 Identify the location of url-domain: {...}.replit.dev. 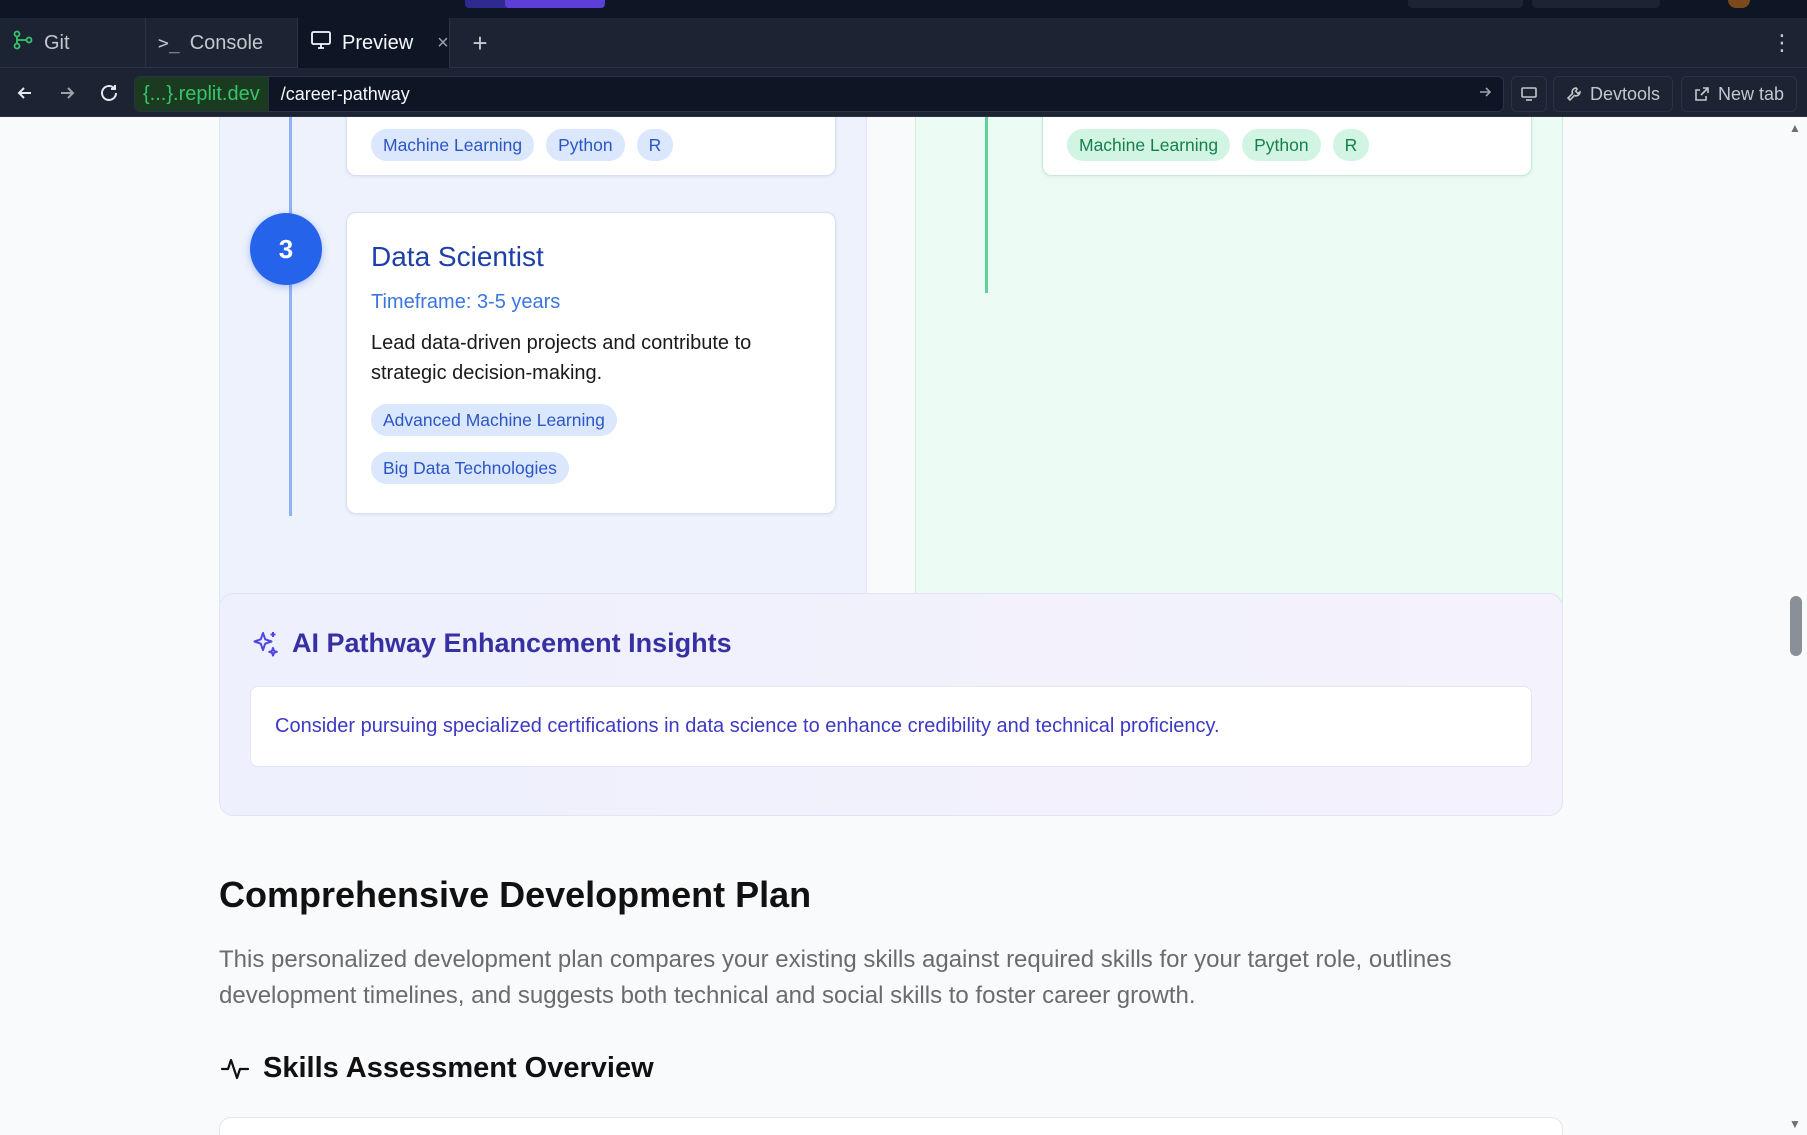
(202, 94).